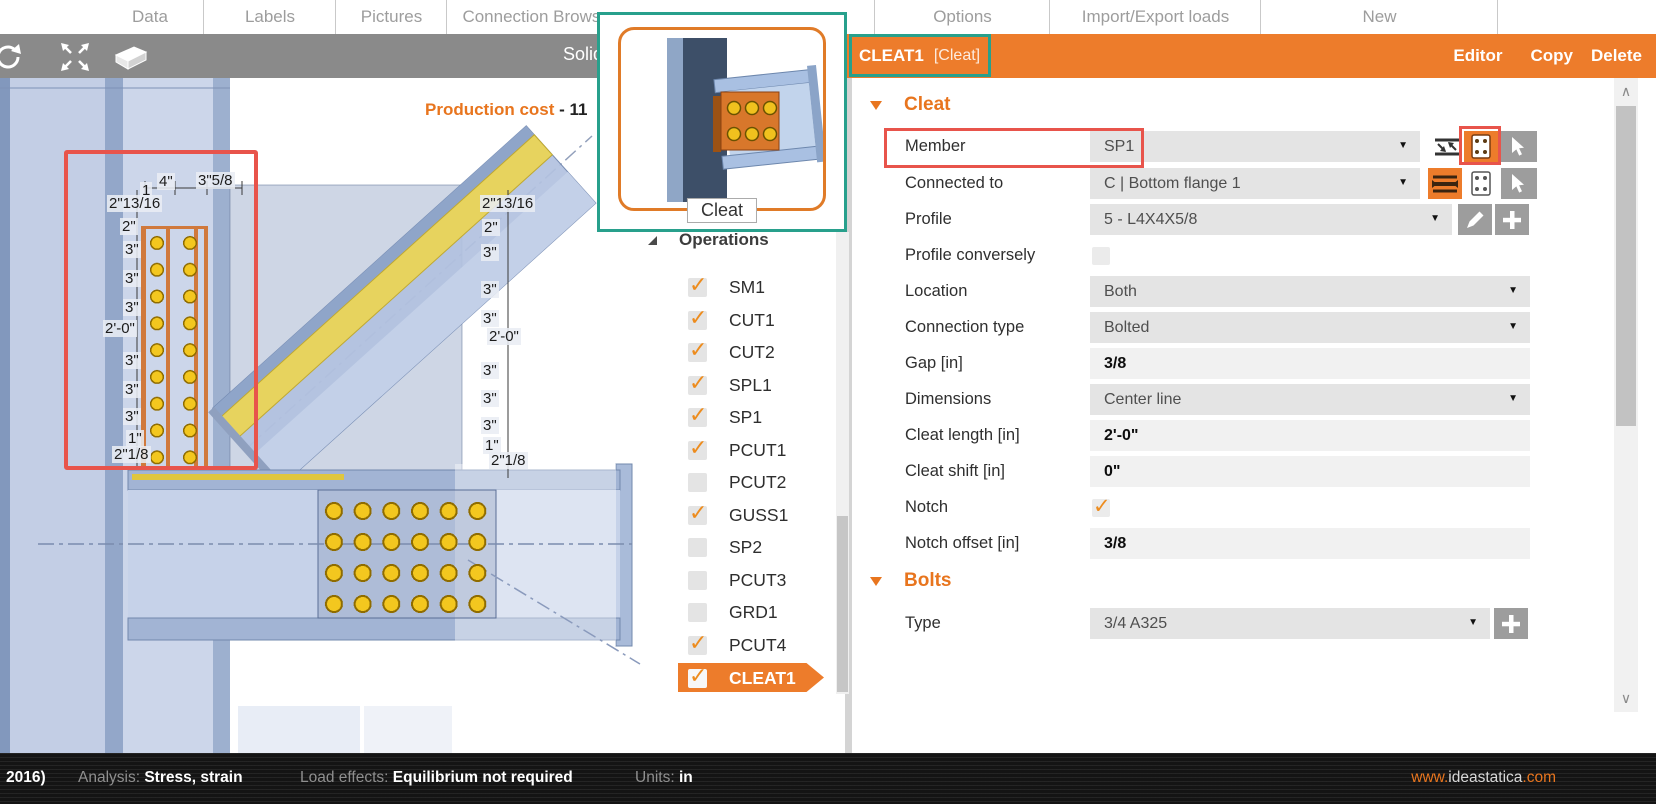 Image resolution: width=1656 pixels, height=804 pixels. I want to click on pick-plate-cursor-icon, so click(1519, 183).